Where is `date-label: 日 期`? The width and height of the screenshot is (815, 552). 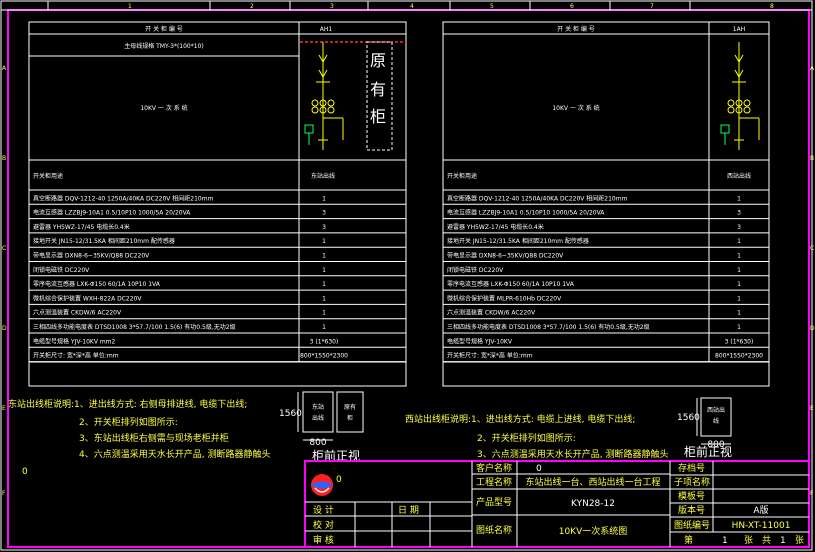 date-label: 日 期 is located at coordinates (408, 510).